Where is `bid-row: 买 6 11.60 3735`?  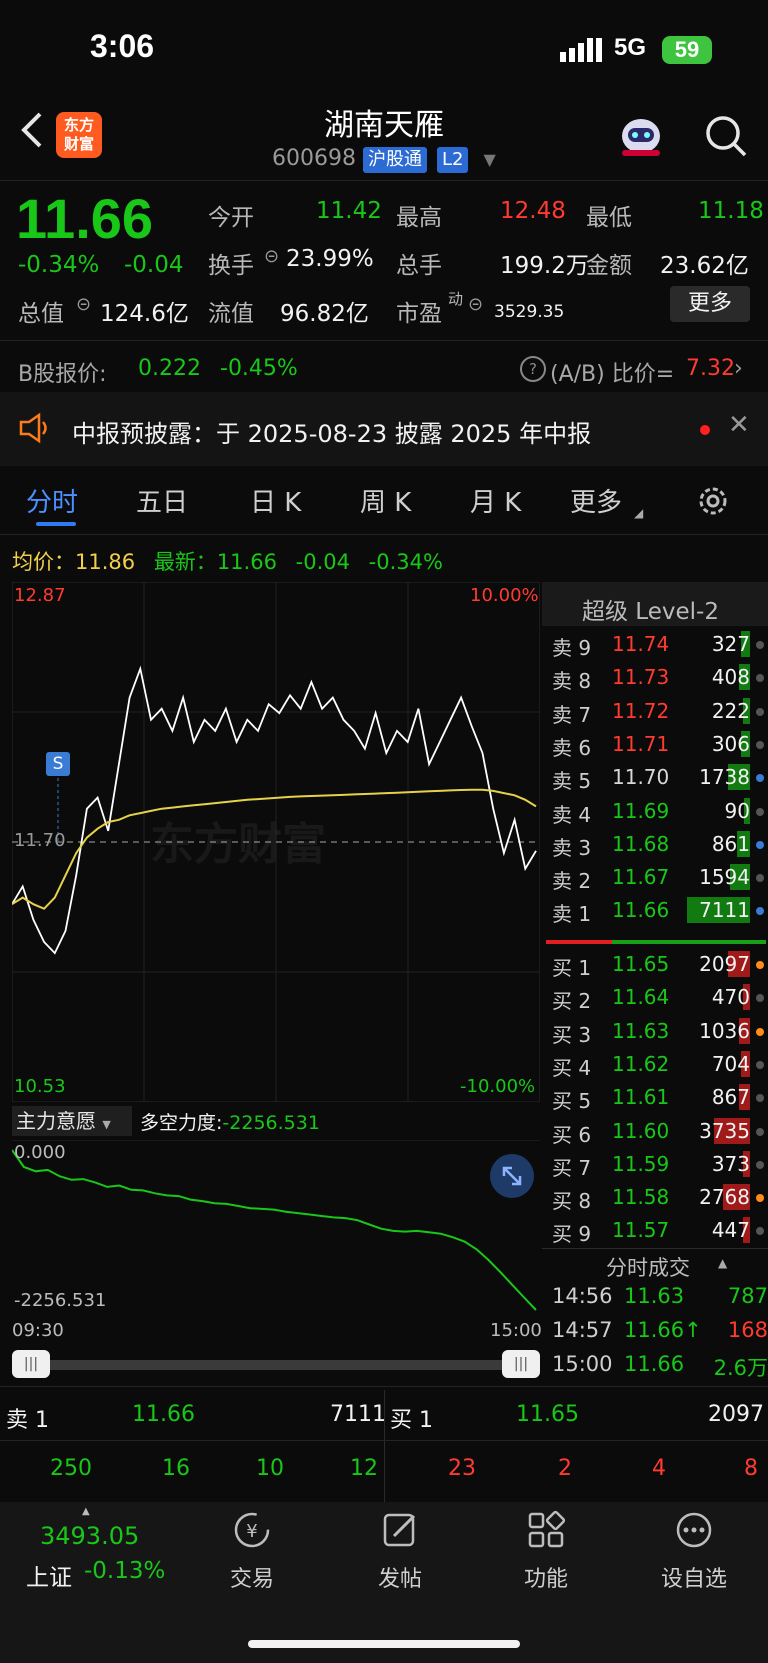
bid-row: 买 6 11.60 3735 is located at coordinates (656, 1131).